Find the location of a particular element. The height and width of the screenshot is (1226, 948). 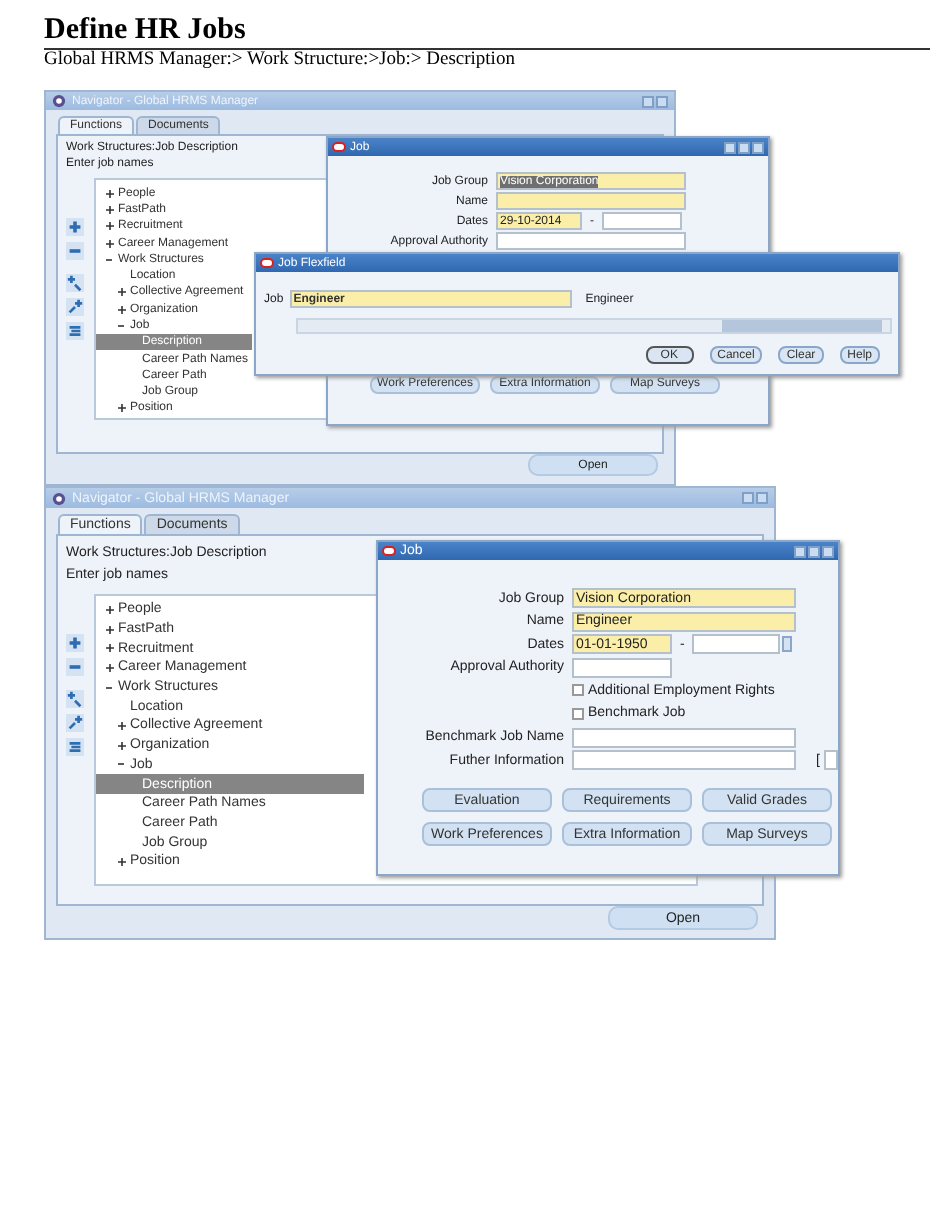

menu-path: Global HRMS Manager:> Work Structure:>Job:> Description is located at coordinates (280, 61).